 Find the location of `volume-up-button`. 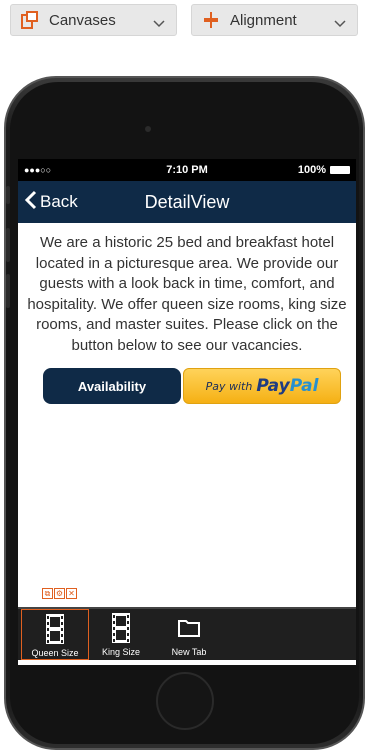

volume-up-button is located at coordinates (8, 245).